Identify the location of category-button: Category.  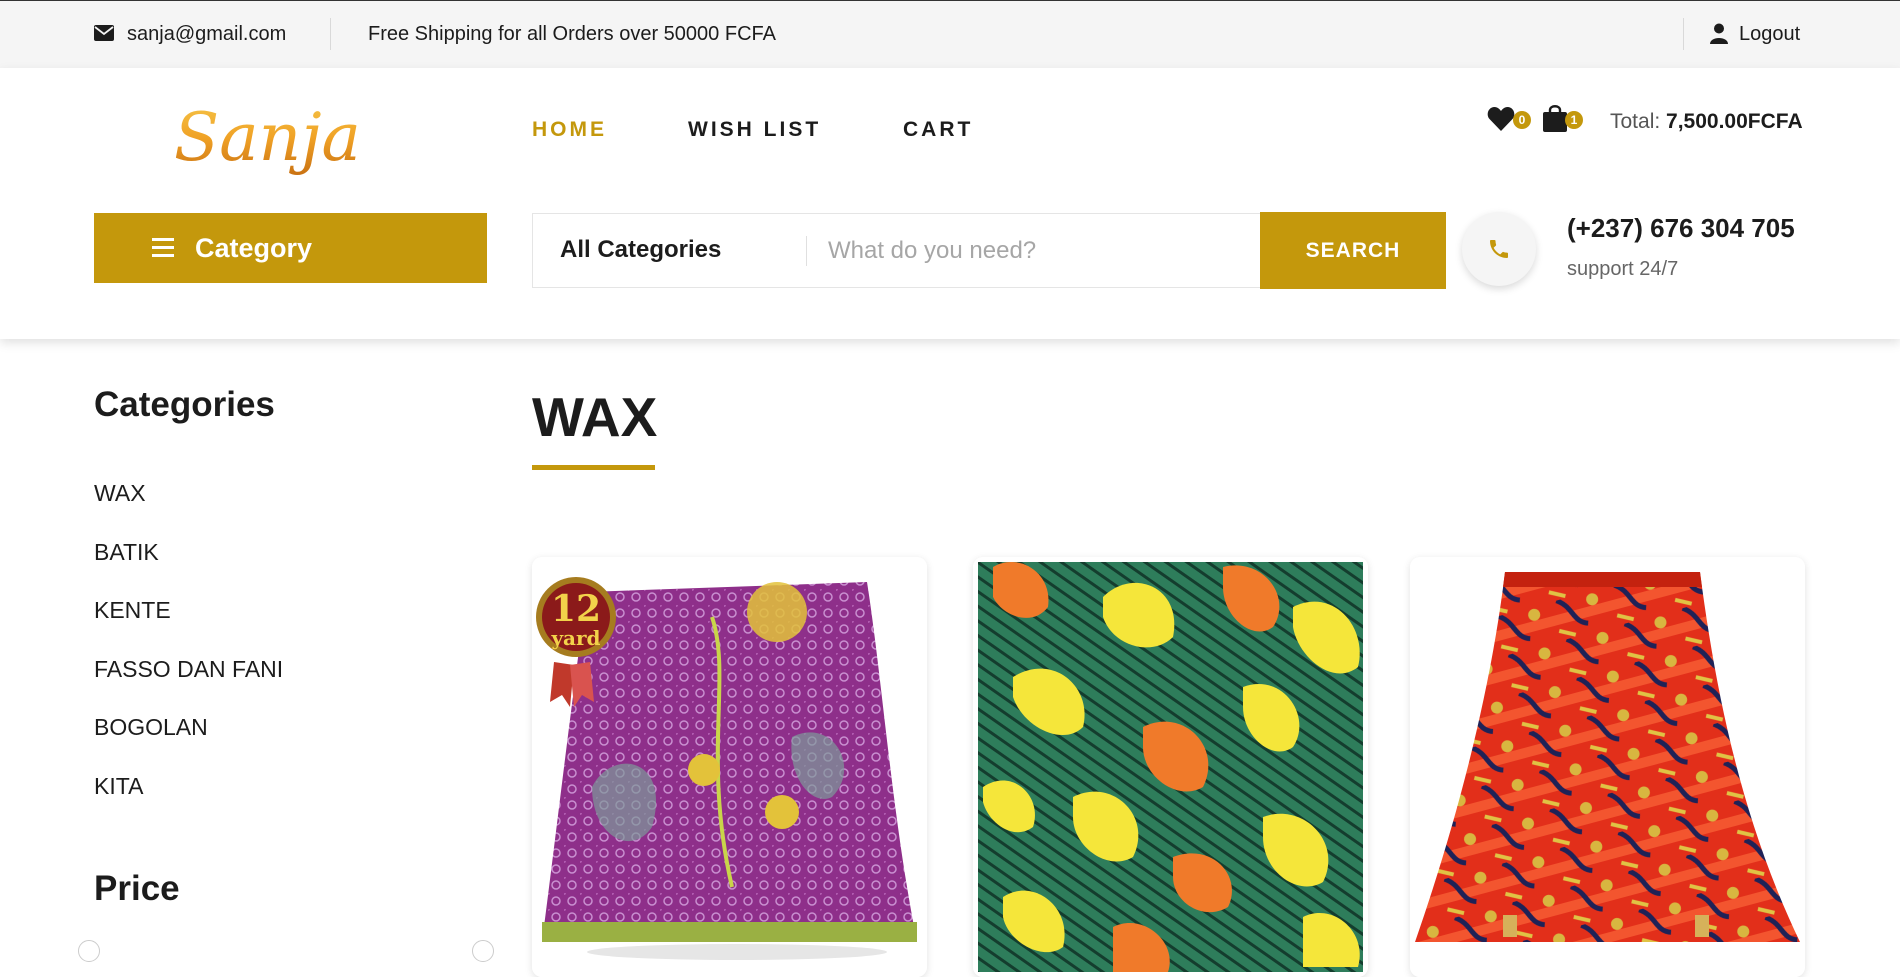
(290, 248).